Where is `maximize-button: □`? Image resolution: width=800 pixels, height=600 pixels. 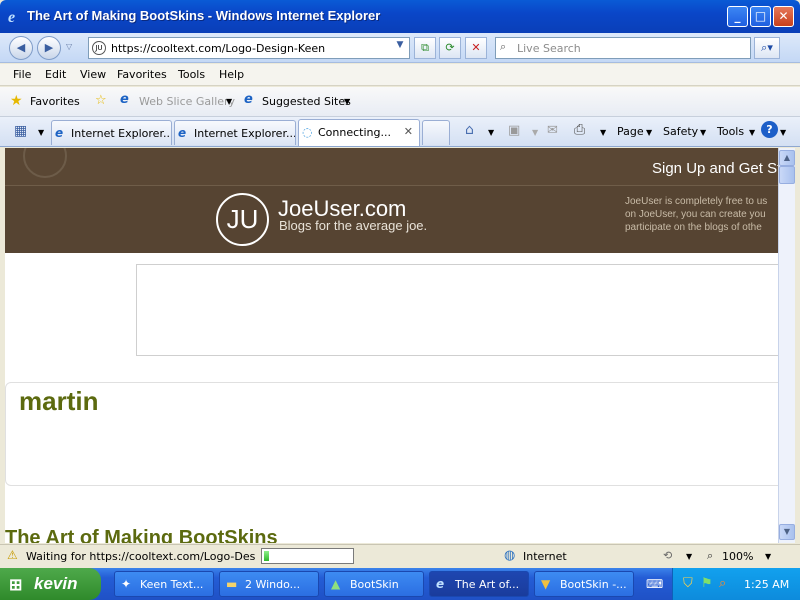
maximize-button: □ is located at coordinates (760, 16).